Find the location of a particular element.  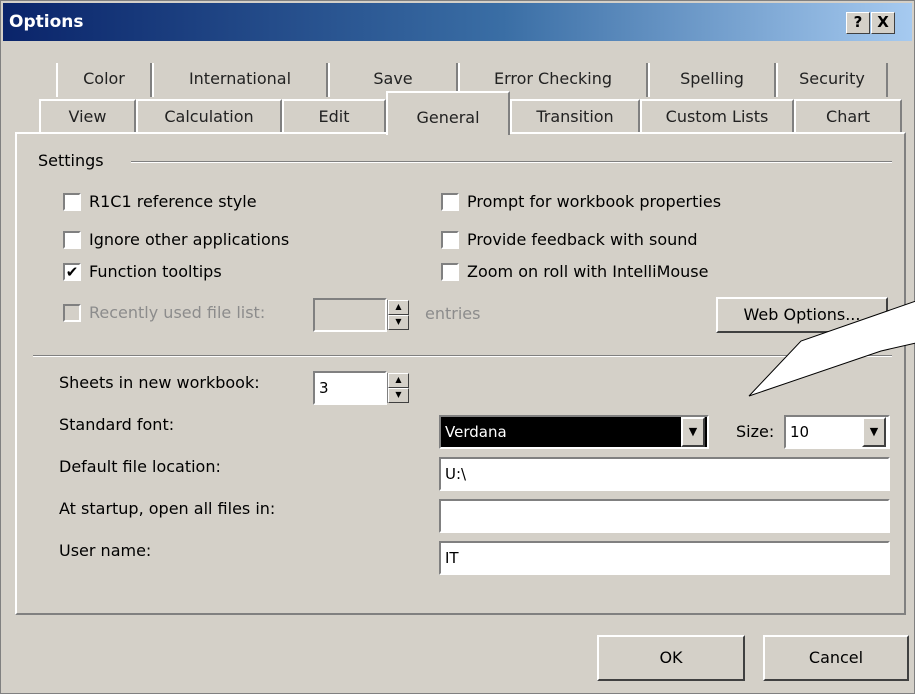

feedback-sound-checkbox-row: Provide feedback with sound is located at coordinates (569, 239).